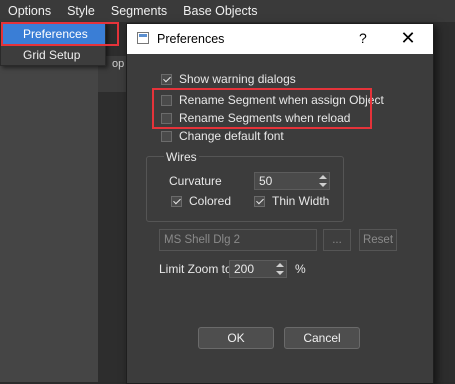 The image size is (455, 384). Describe the element at coordinates (292, 181) in the screenshot. I see `curvature-spinbox: 50` at that location.